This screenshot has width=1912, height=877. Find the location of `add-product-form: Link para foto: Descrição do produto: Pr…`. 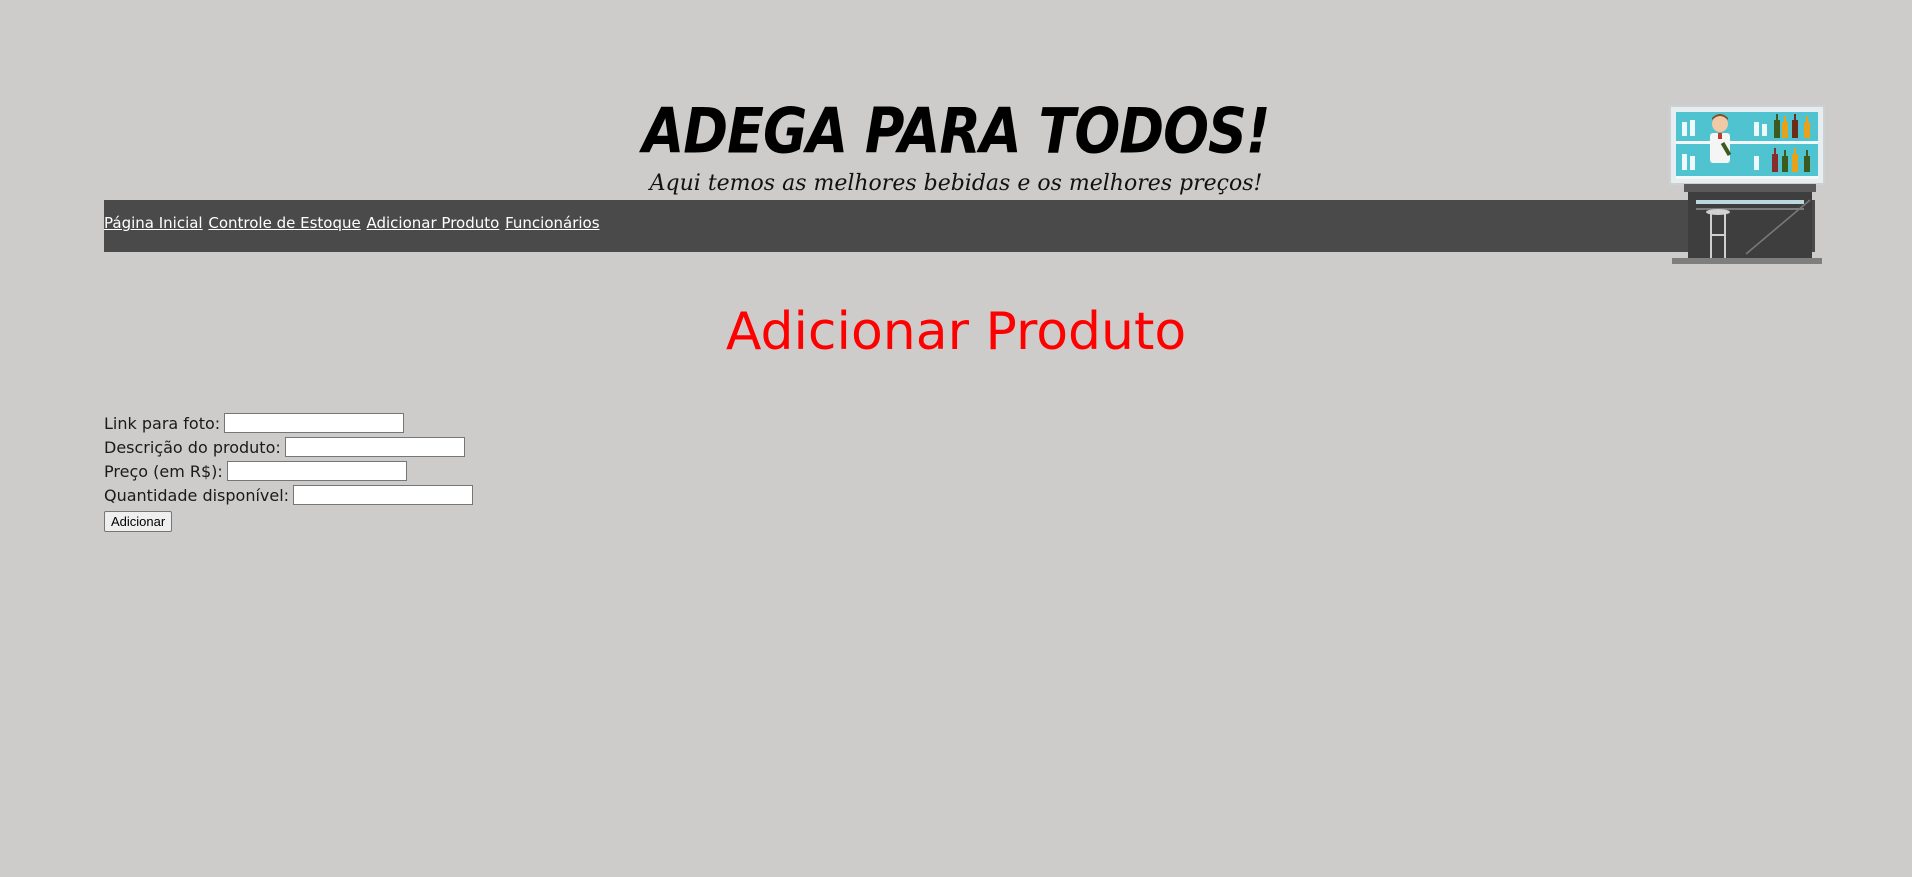

add-product-form: Link para foto: Descrição do produto: Pr… is located at coordinates (289, 472).